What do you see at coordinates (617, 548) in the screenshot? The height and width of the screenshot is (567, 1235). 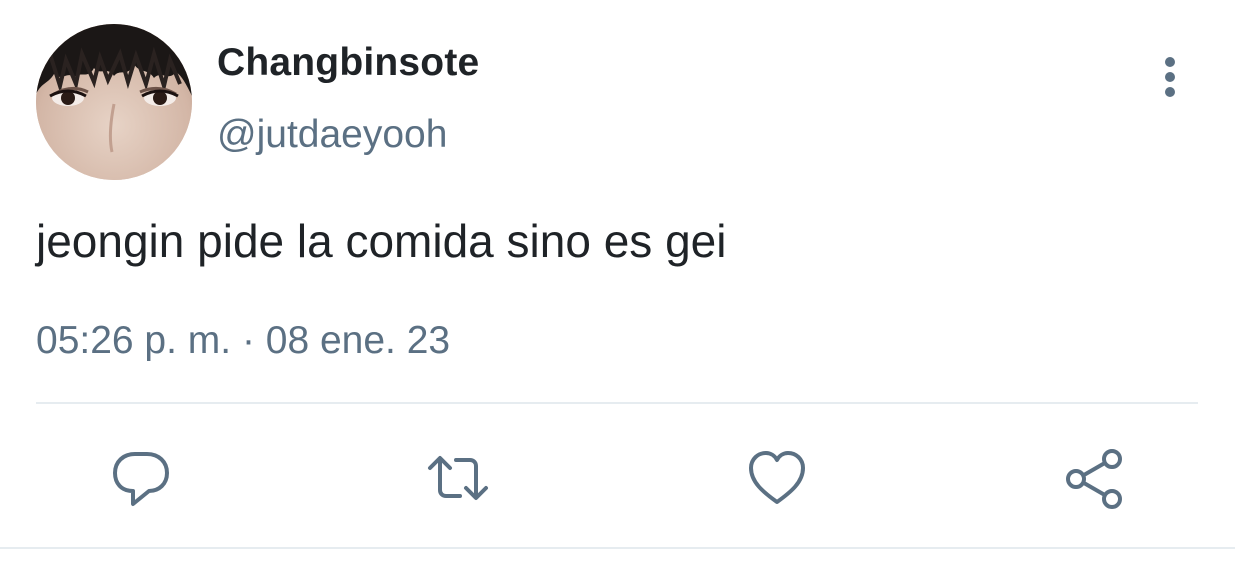 I see `bottom-divider` at bounding box center [617, 548].